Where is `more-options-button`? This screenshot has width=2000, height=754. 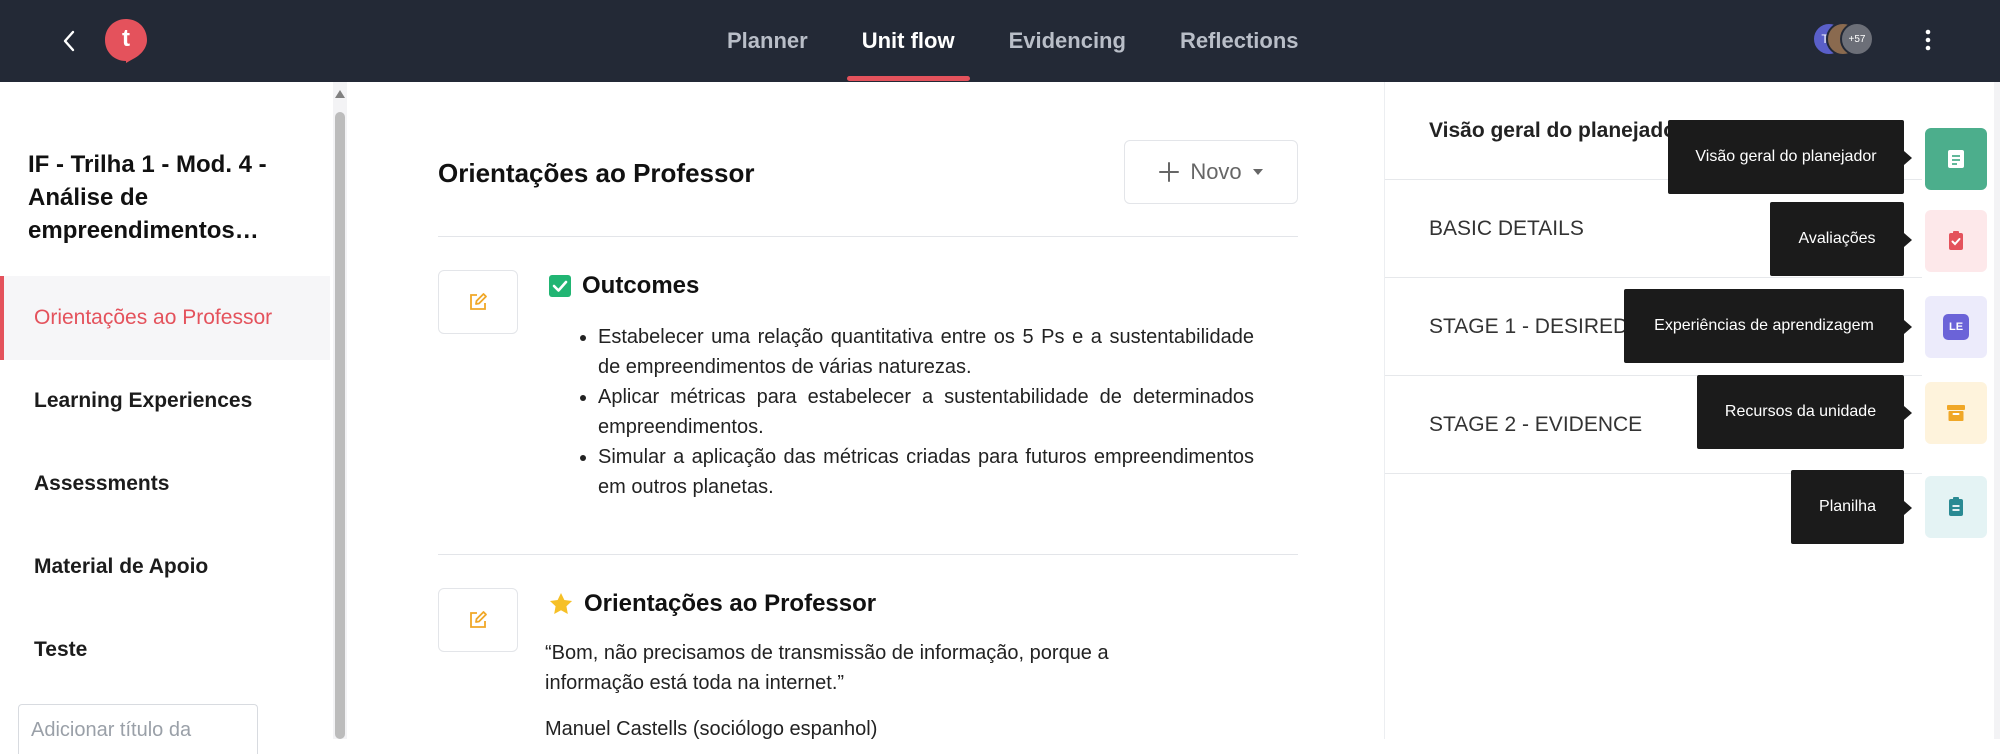 more-options-button is located at coordinates (1928, 40).